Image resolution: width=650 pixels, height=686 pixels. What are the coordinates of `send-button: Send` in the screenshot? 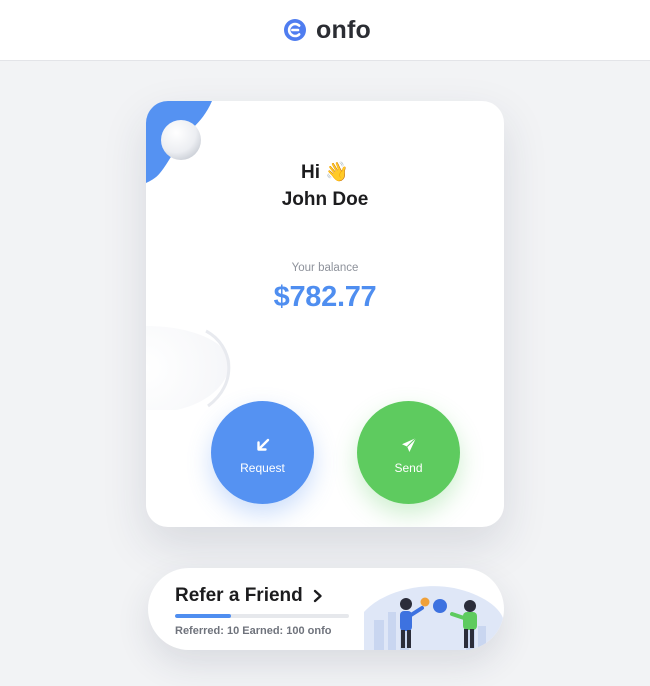 It's located at (408, 452).